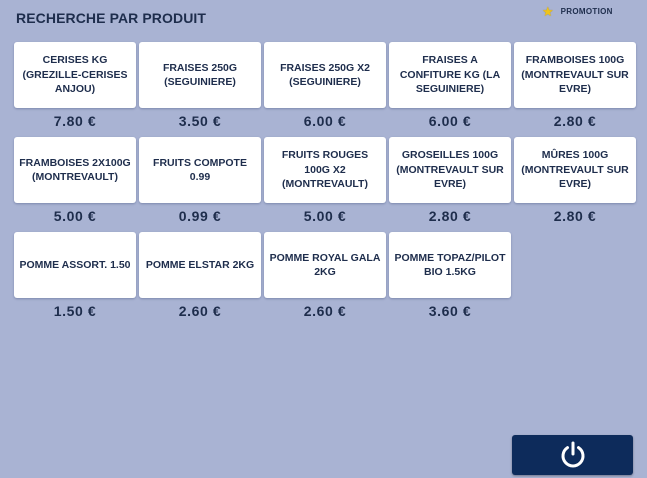 Image resolution: width=647 pixels, height=478 pixels. Describe the element at coordinates (200, 216) in the screenshot. I see `product-price: 0.99 €` at that location.